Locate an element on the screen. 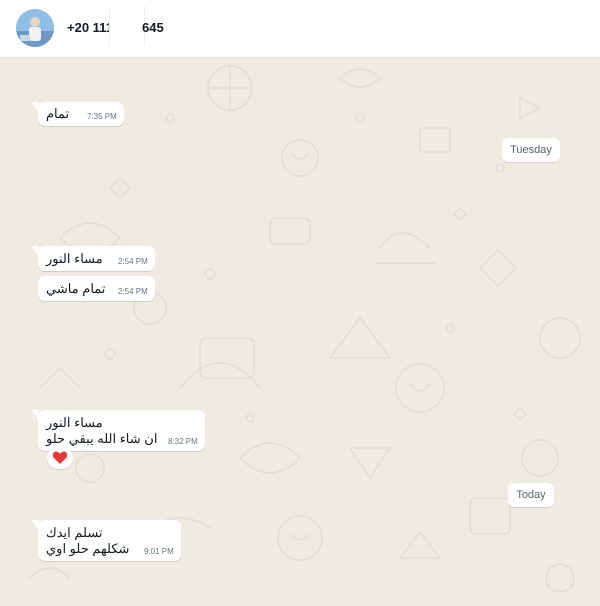 The width and height of the screenshot is (600, 606). heart-icon is located at coordinates (60, 457).